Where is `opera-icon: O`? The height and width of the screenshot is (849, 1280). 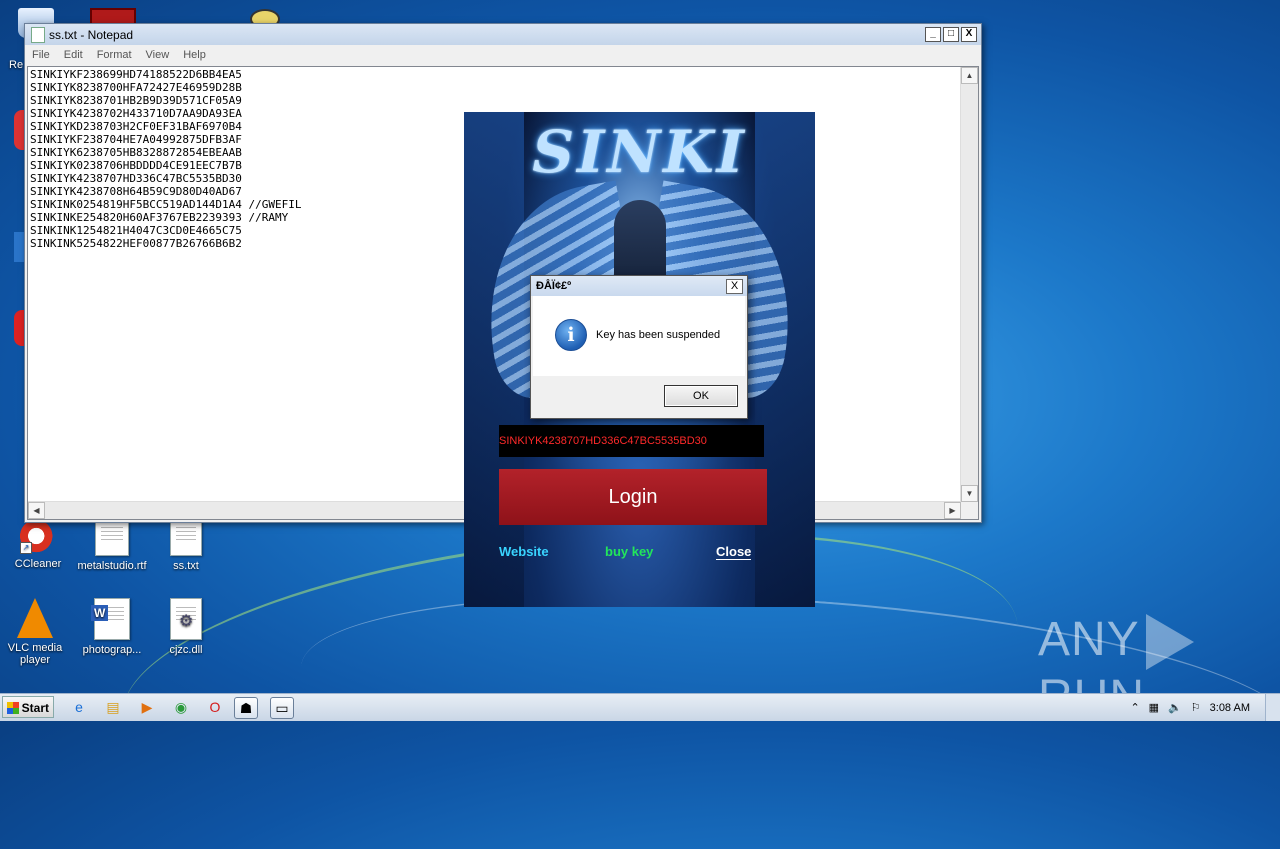
opera-icon: O is located at coordinates (215, 707).